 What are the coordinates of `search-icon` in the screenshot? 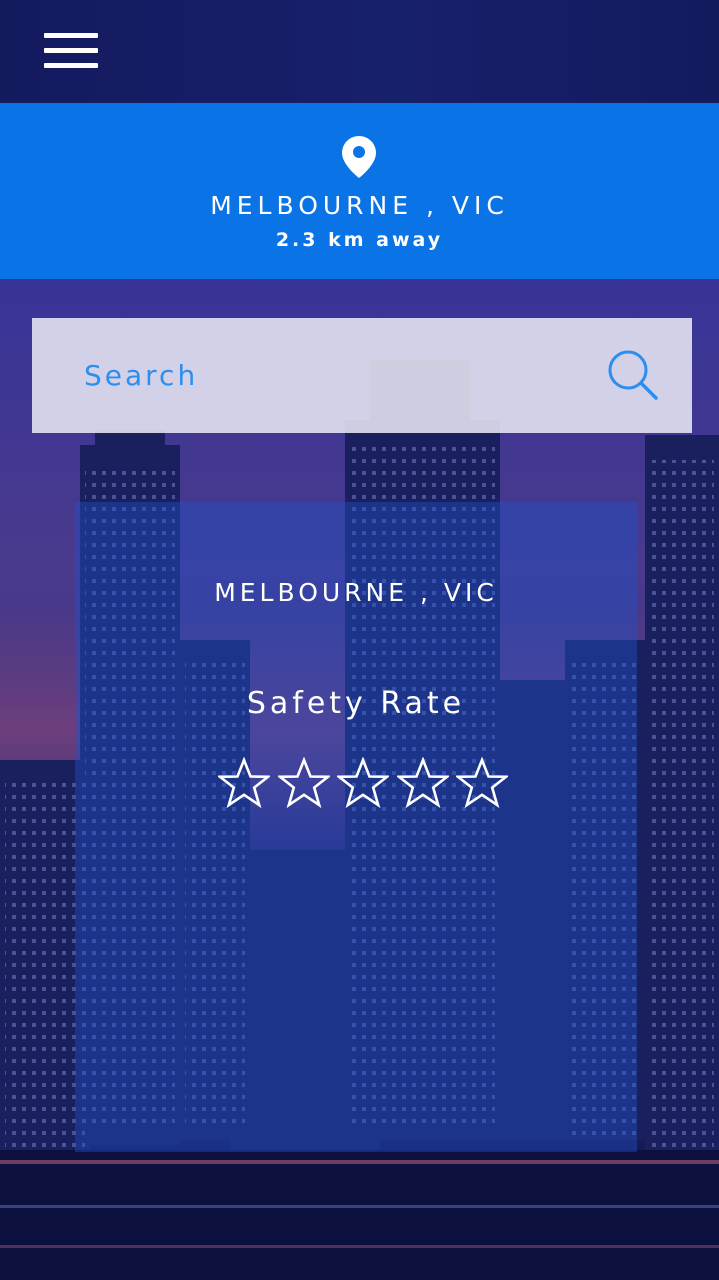 It's located at (633, 375).